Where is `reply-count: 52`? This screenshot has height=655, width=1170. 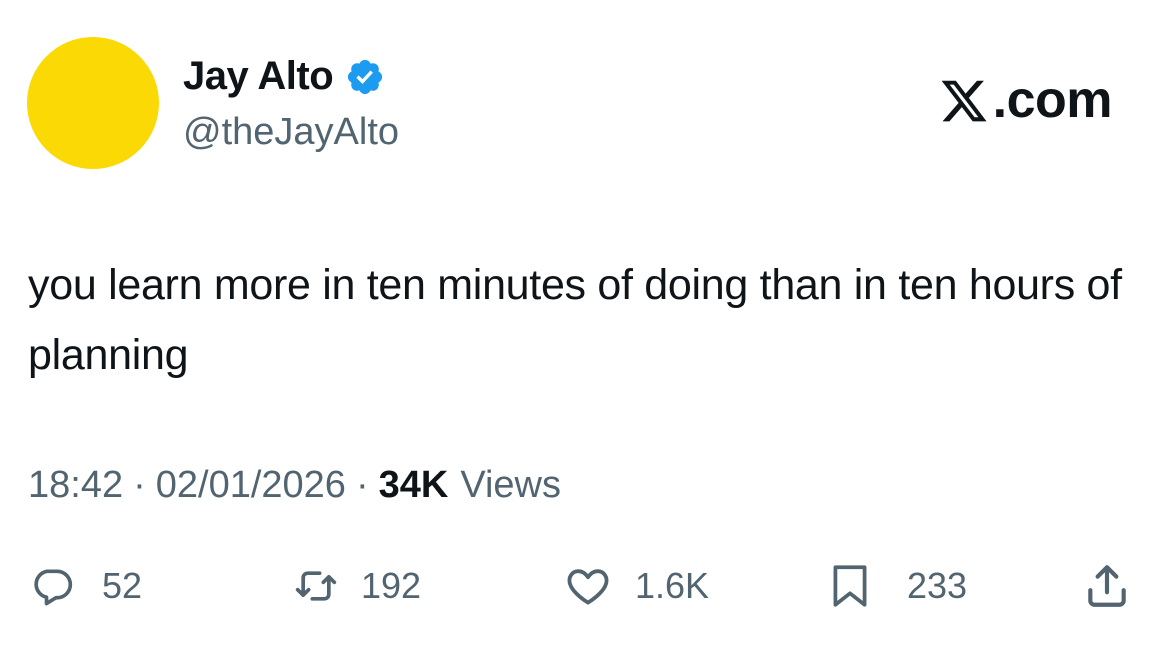
reply-count: 52 is located at coordinates (122, 585).